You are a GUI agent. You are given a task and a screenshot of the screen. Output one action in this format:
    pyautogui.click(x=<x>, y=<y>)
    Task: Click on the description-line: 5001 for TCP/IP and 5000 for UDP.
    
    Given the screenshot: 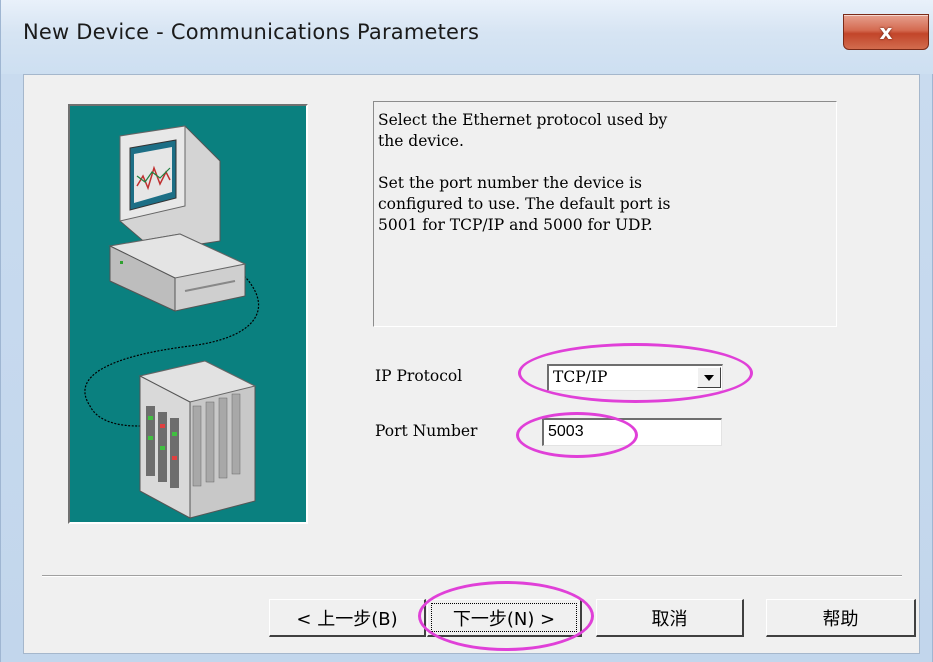 What is the action you would take?
    pyautogui.click(x=515, y=225)
    